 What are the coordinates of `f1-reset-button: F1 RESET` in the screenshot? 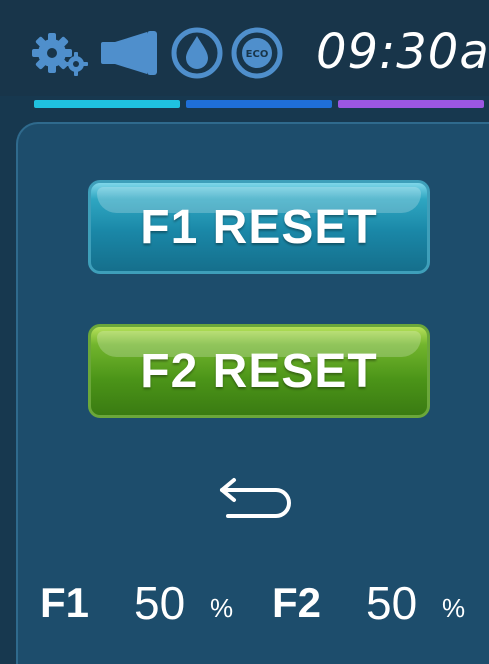 It's located at (259, 227).